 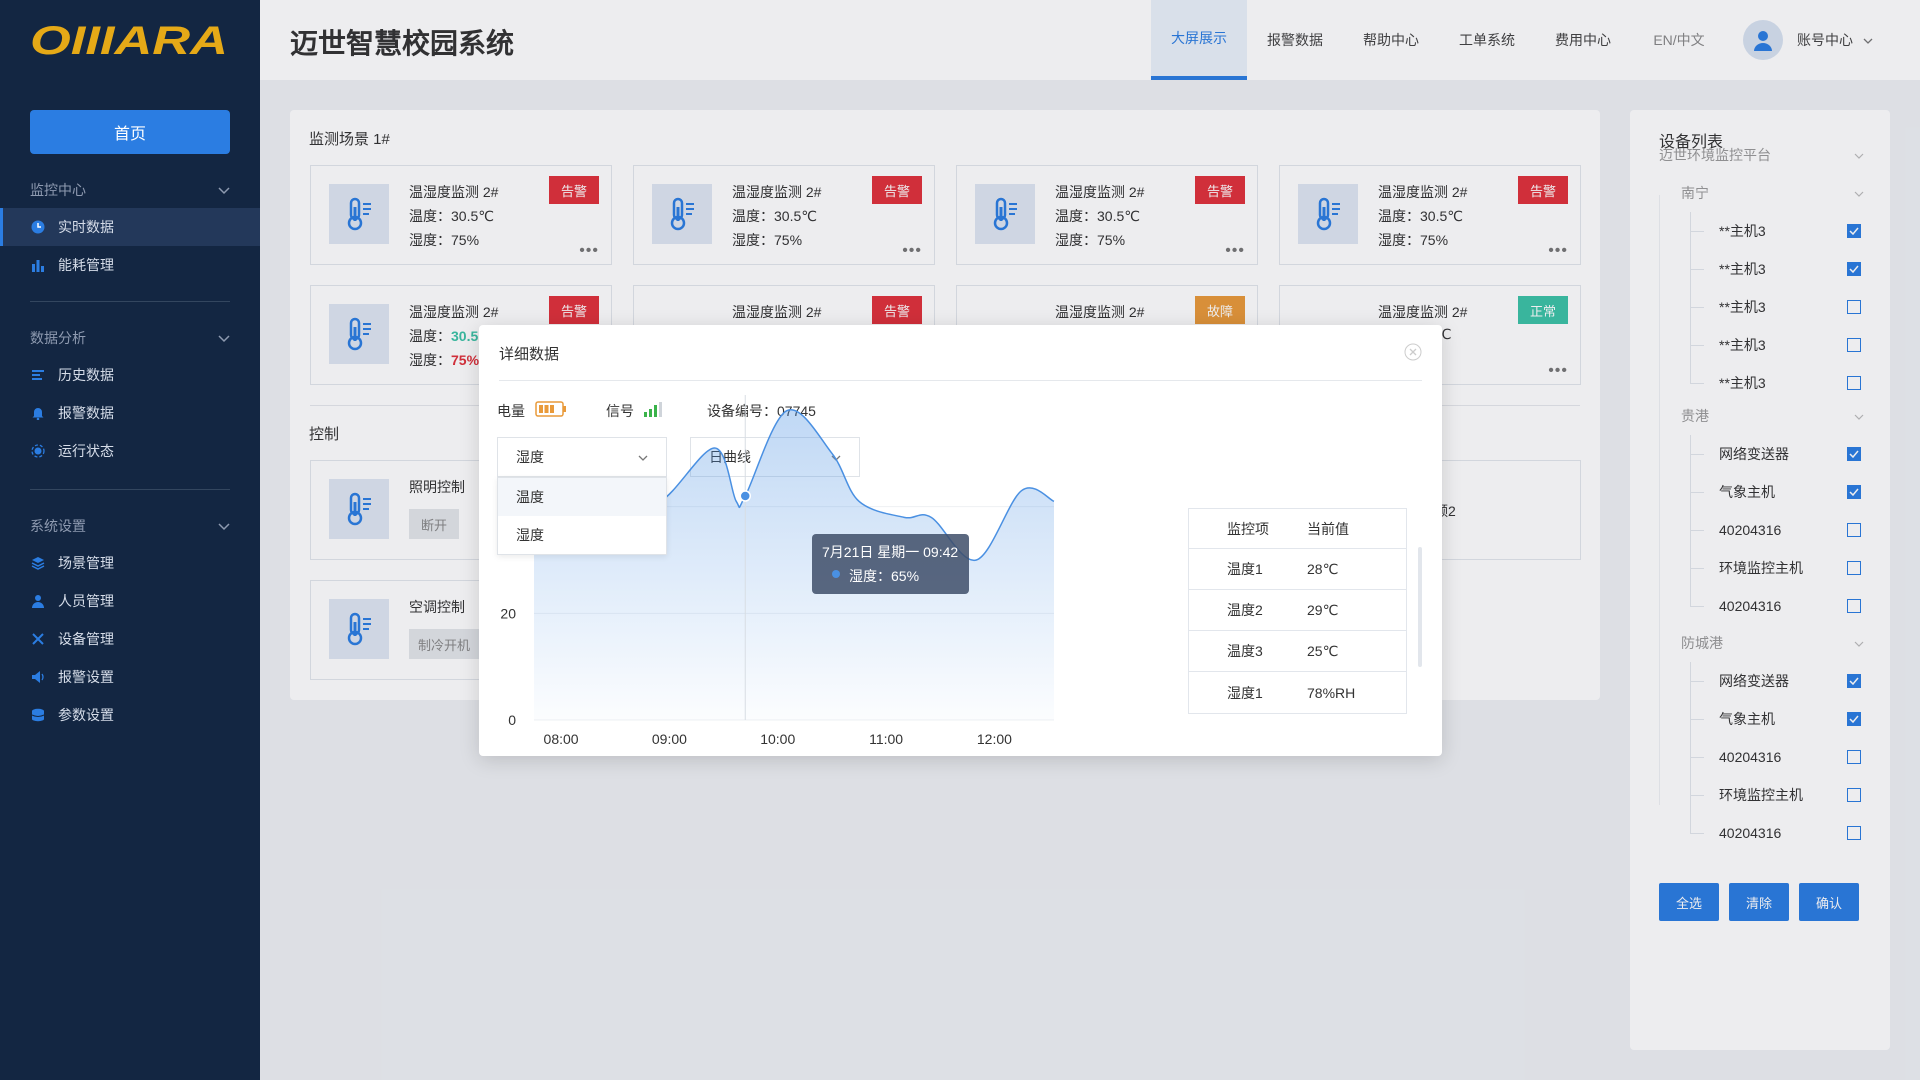 What do you see at coordinates (58, 190) in the screenshot?
I see `nav-group-label: 监控中心` at bounding box center [58, 190].